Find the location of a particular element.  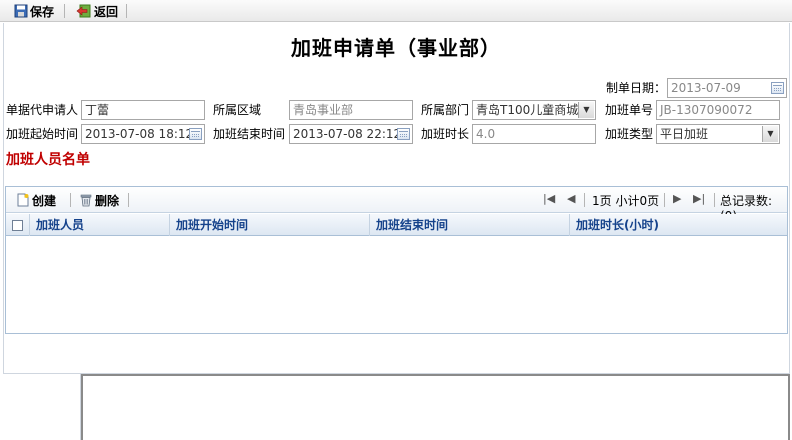

page-title: 加班申请单（事业部） is located at coordinates (396, 48).